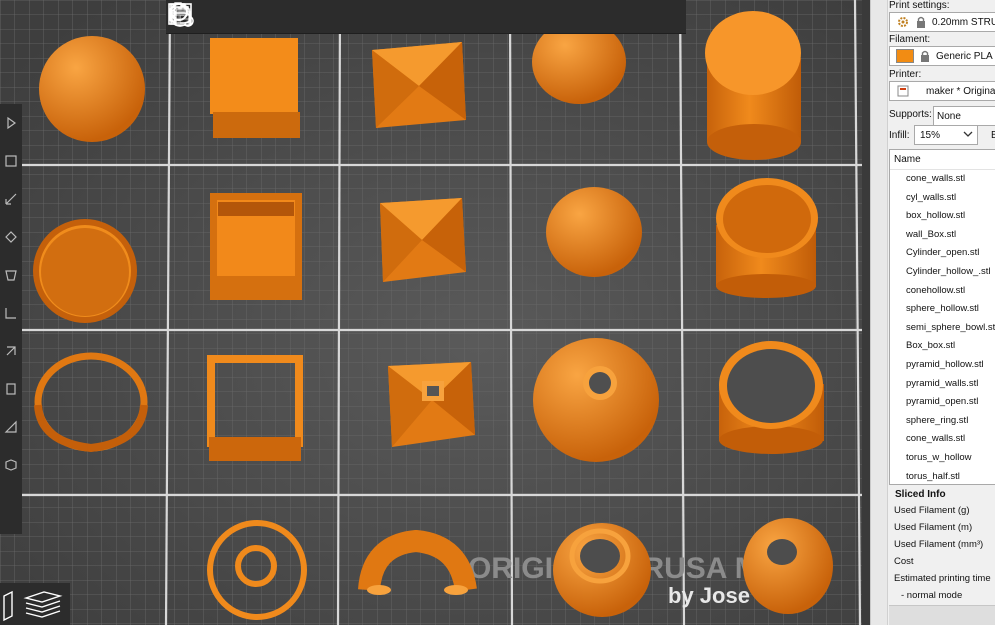  Describe the element at coordinates (942, 253) in the screenshot. I see `object-list-item: Cylinder_open.stl` at that location.